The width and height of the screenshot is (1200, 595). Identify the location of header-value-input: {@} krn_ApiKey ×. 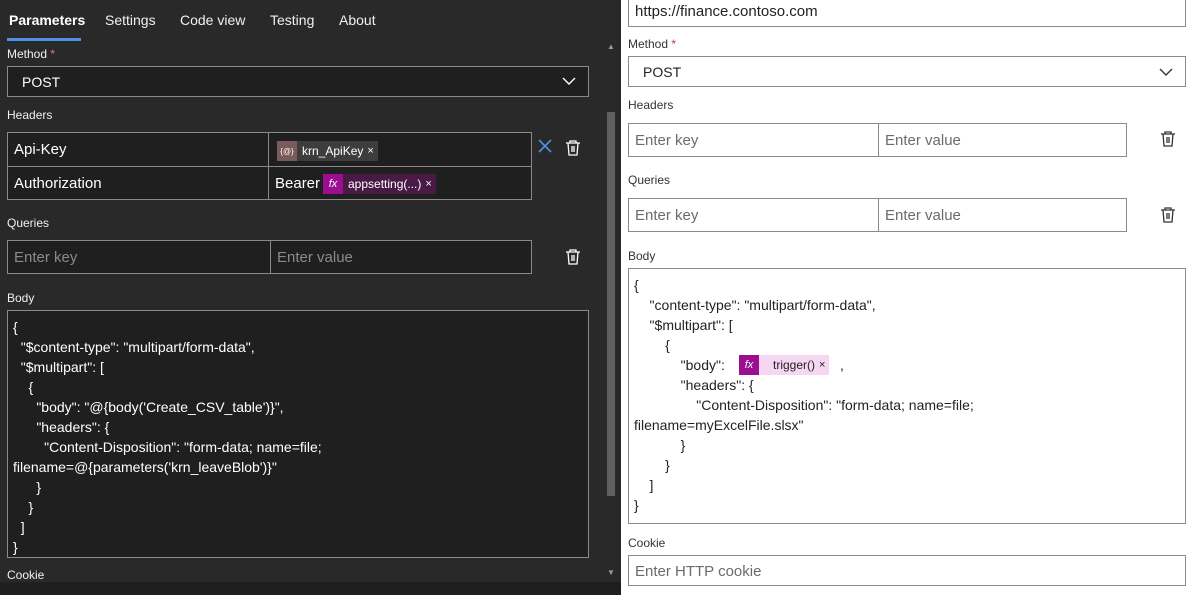
(400, 149).